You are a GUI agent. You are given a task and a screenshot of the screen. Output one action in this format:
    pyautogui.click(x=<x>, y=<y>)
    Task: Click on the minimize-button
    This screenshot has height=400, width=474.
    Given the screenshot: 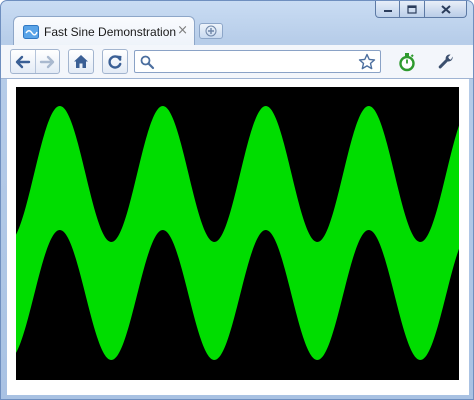 What is the action you would take?
    pyautogui.click(x=387, y=9)
    